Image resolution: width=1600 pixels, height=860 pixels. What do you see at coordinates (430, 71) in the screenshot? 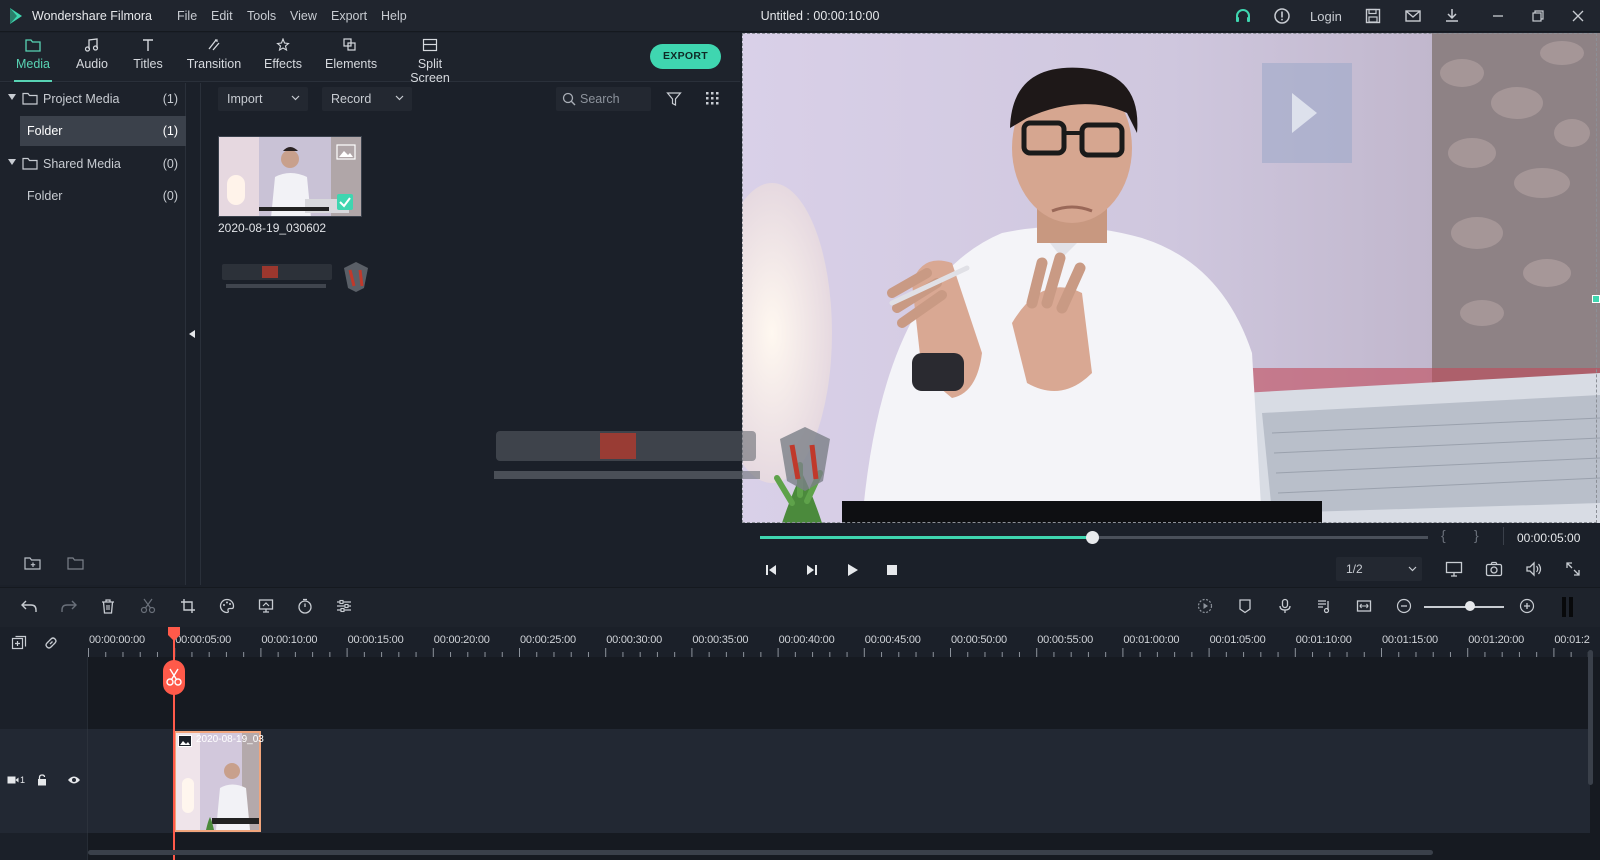
I see `tab-label: Split Screen` at bounding box center [430, 71].